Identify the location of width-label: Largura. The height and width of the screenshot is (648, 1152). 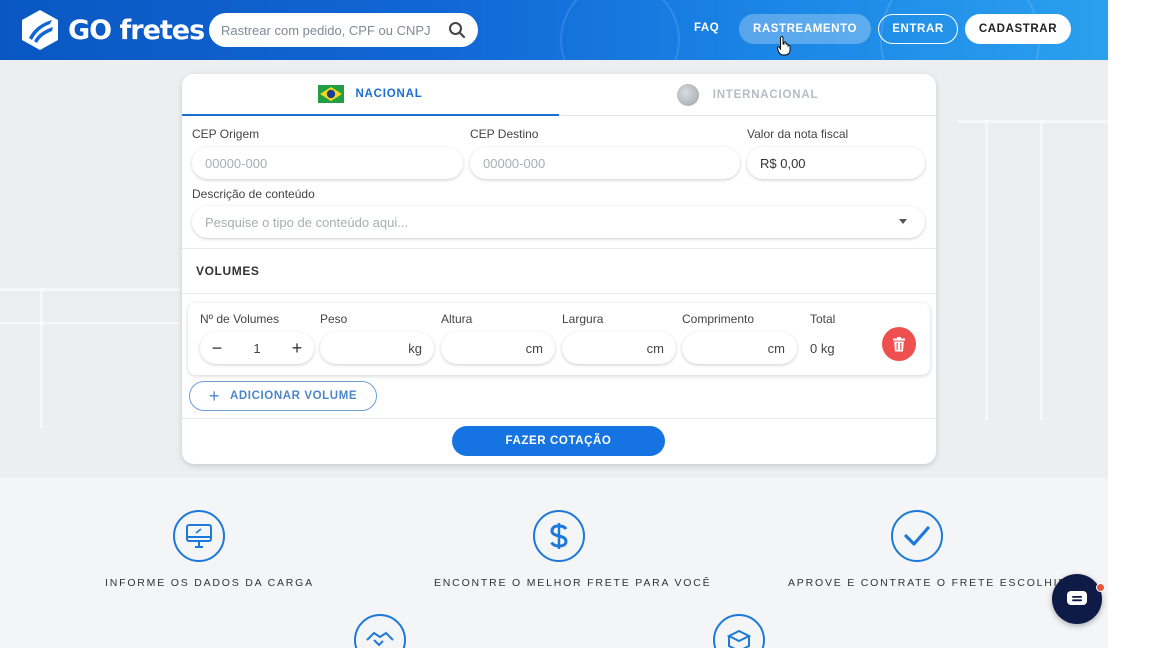
(583, 319).